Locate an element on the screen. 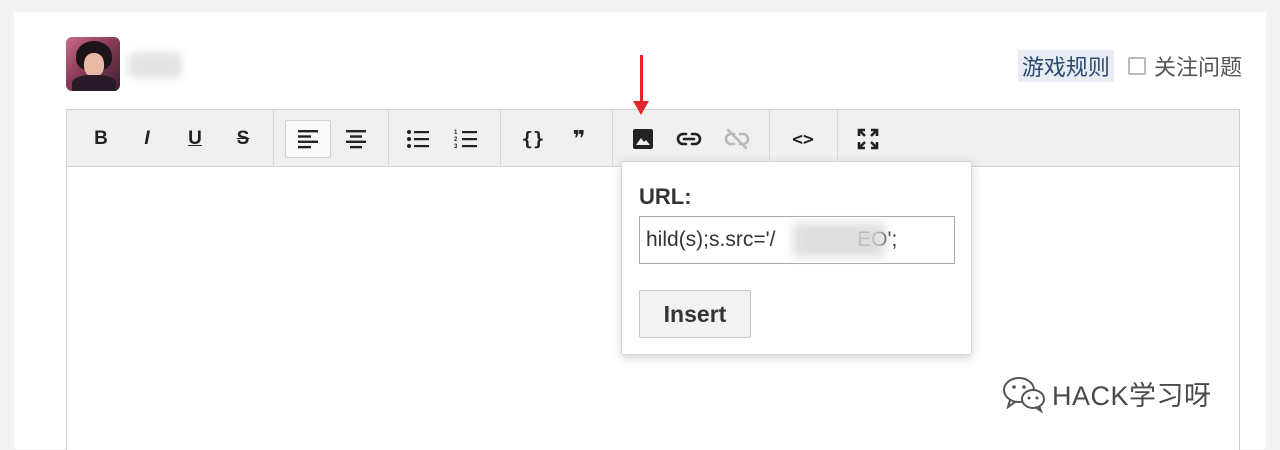 The image size is (1280, 450). code-block-button: {} is located at coordinates (533, 139).